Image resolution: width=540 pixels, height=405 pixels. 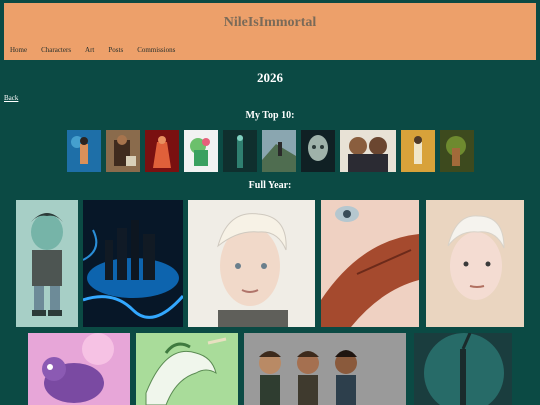 What do you see at coordinates (270, 185) in the screenshot?
I see `full-year-heading: Full Year:` at bounding box center [270, 185].